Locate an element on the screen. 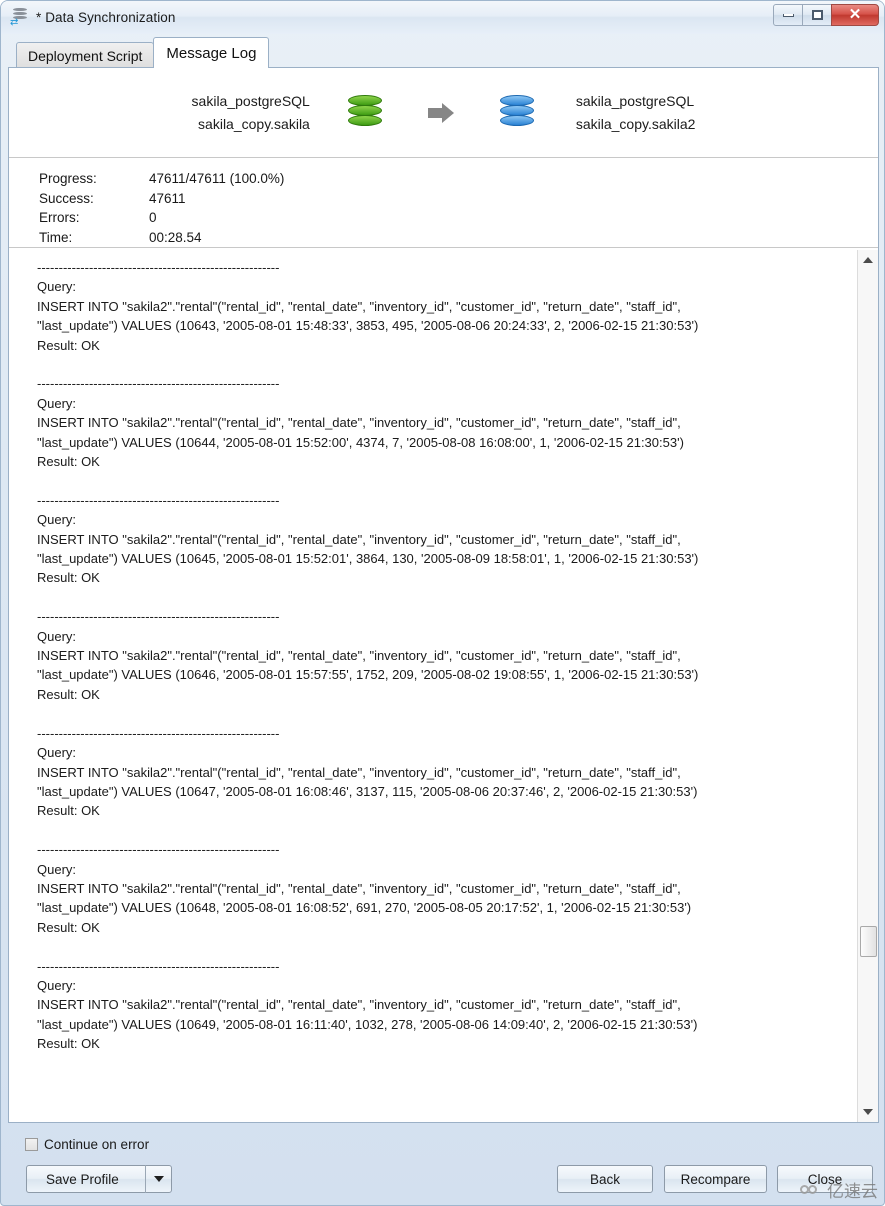 The image size is (885, 1206). maximize-icon is located at coordinates (817, 15).